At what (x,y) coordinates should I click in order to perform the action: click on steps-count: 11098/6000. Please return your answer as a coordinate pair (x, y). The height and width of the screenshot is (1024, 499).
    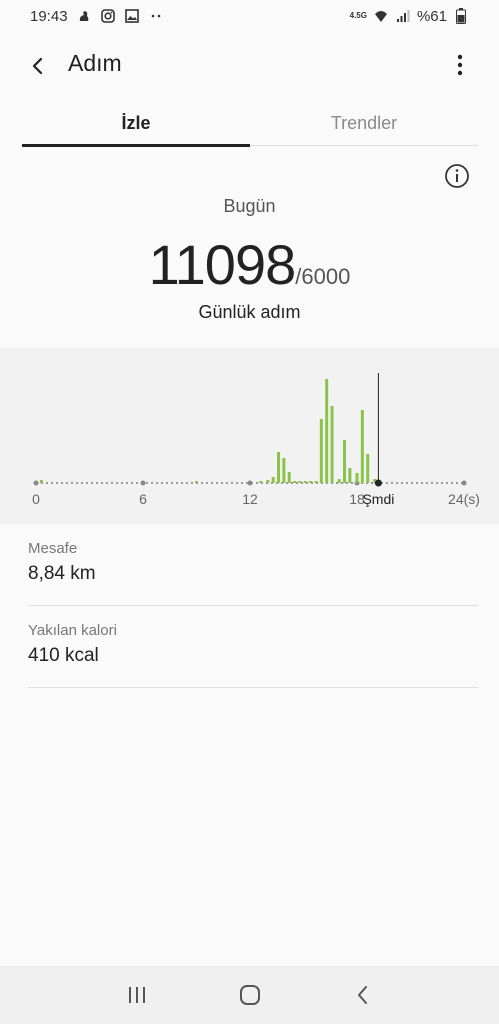
    Looking at the image, I should click on (249, 264).